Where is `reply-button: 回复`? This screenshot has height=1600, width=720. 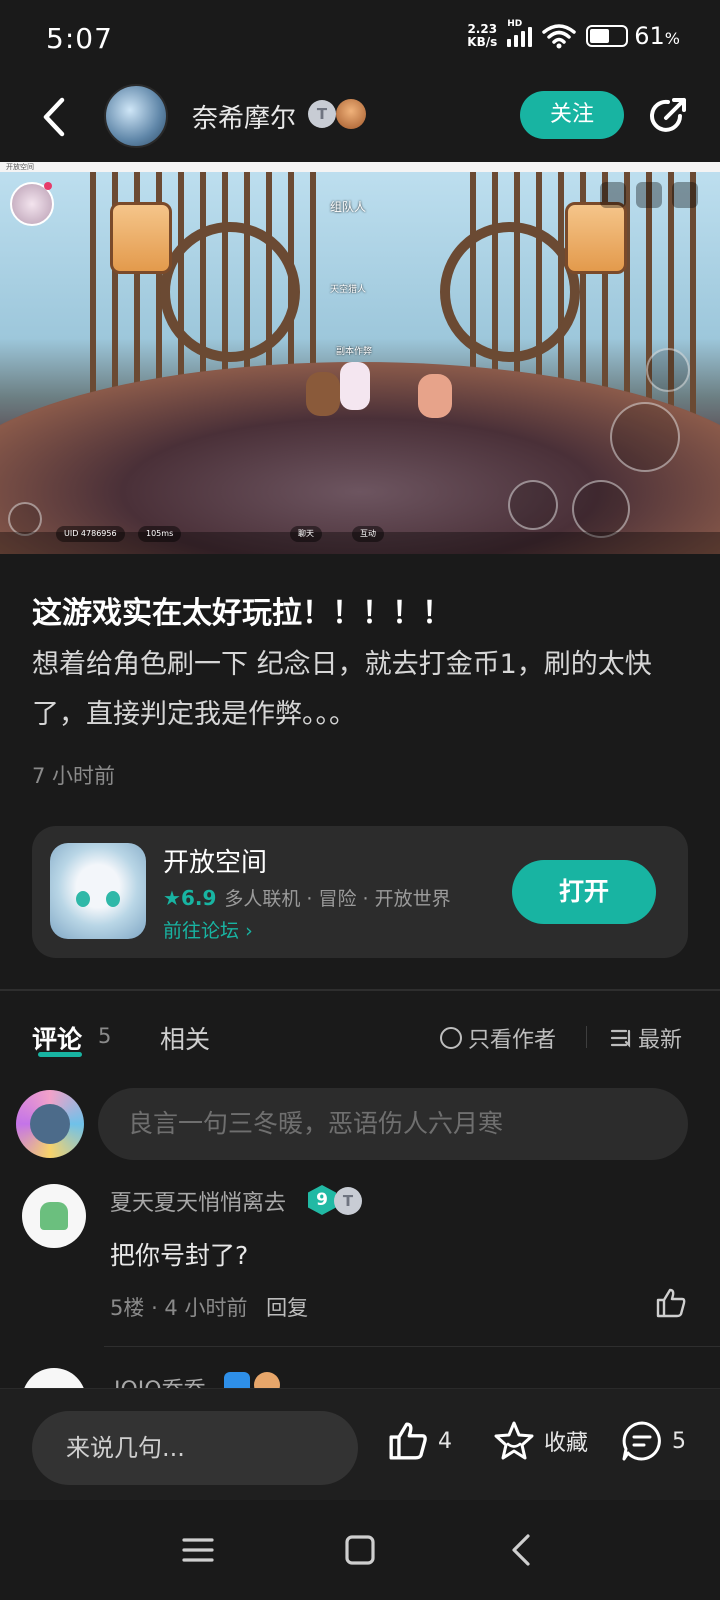 reply-button: 回复 is located at coordinates (287, 1308).